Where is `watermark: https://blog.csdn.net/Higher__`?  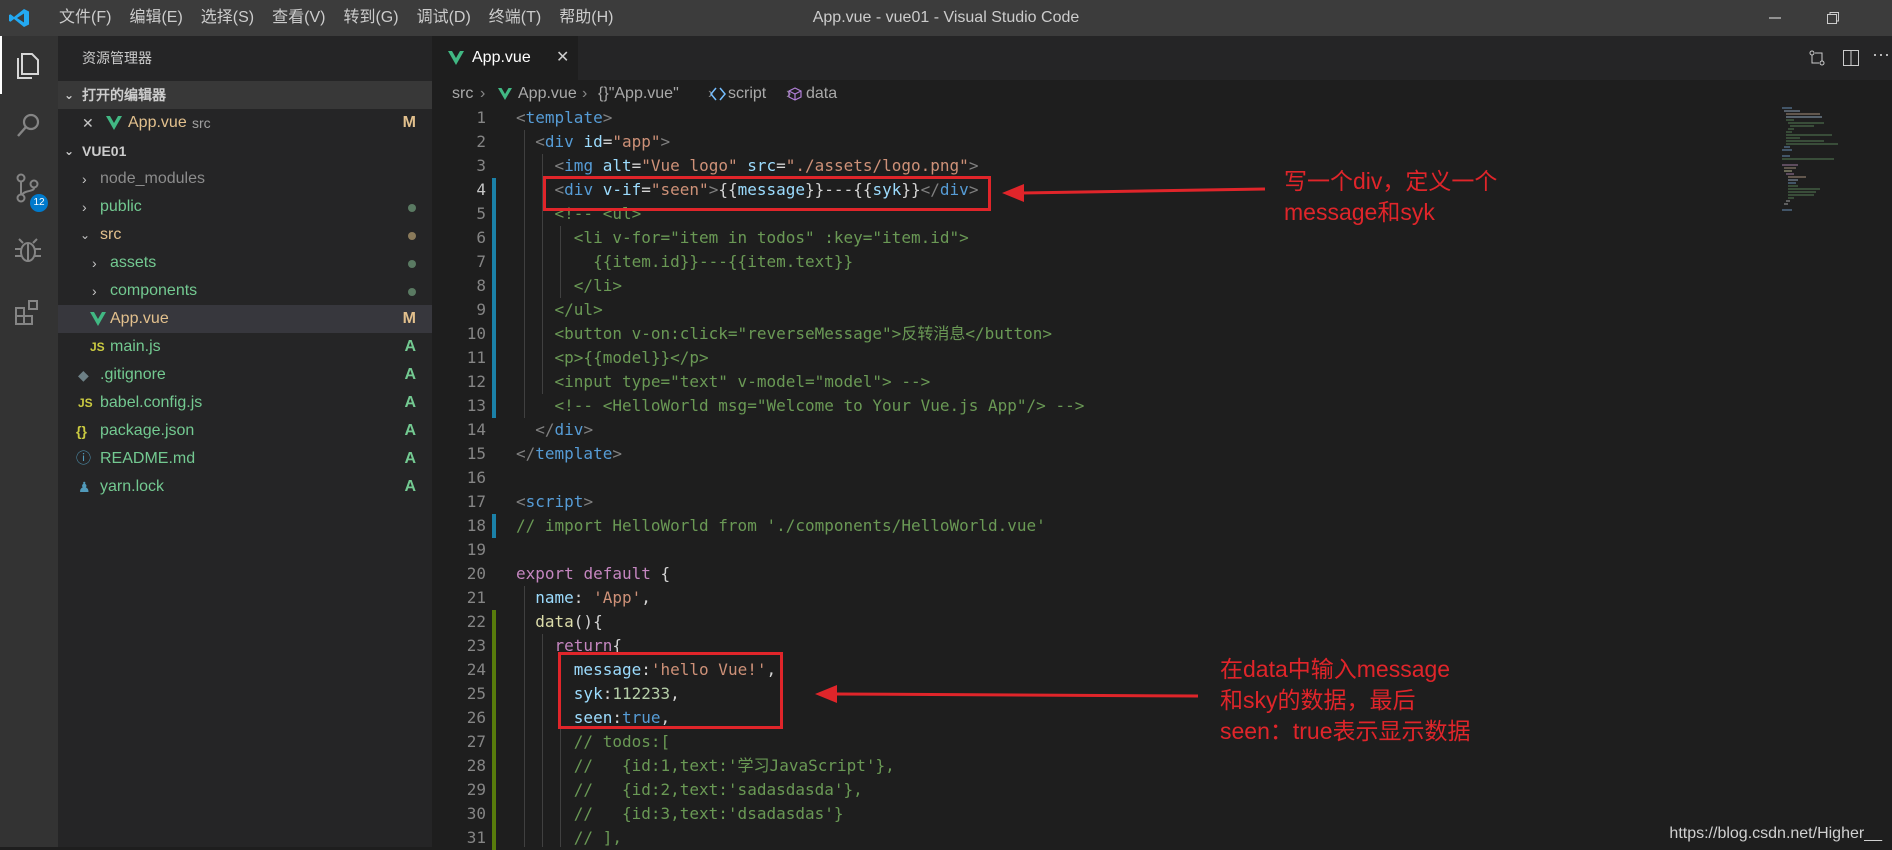 watermark: https://blog.csdn.net/Higher__ is located at coordinates (1775, 833).